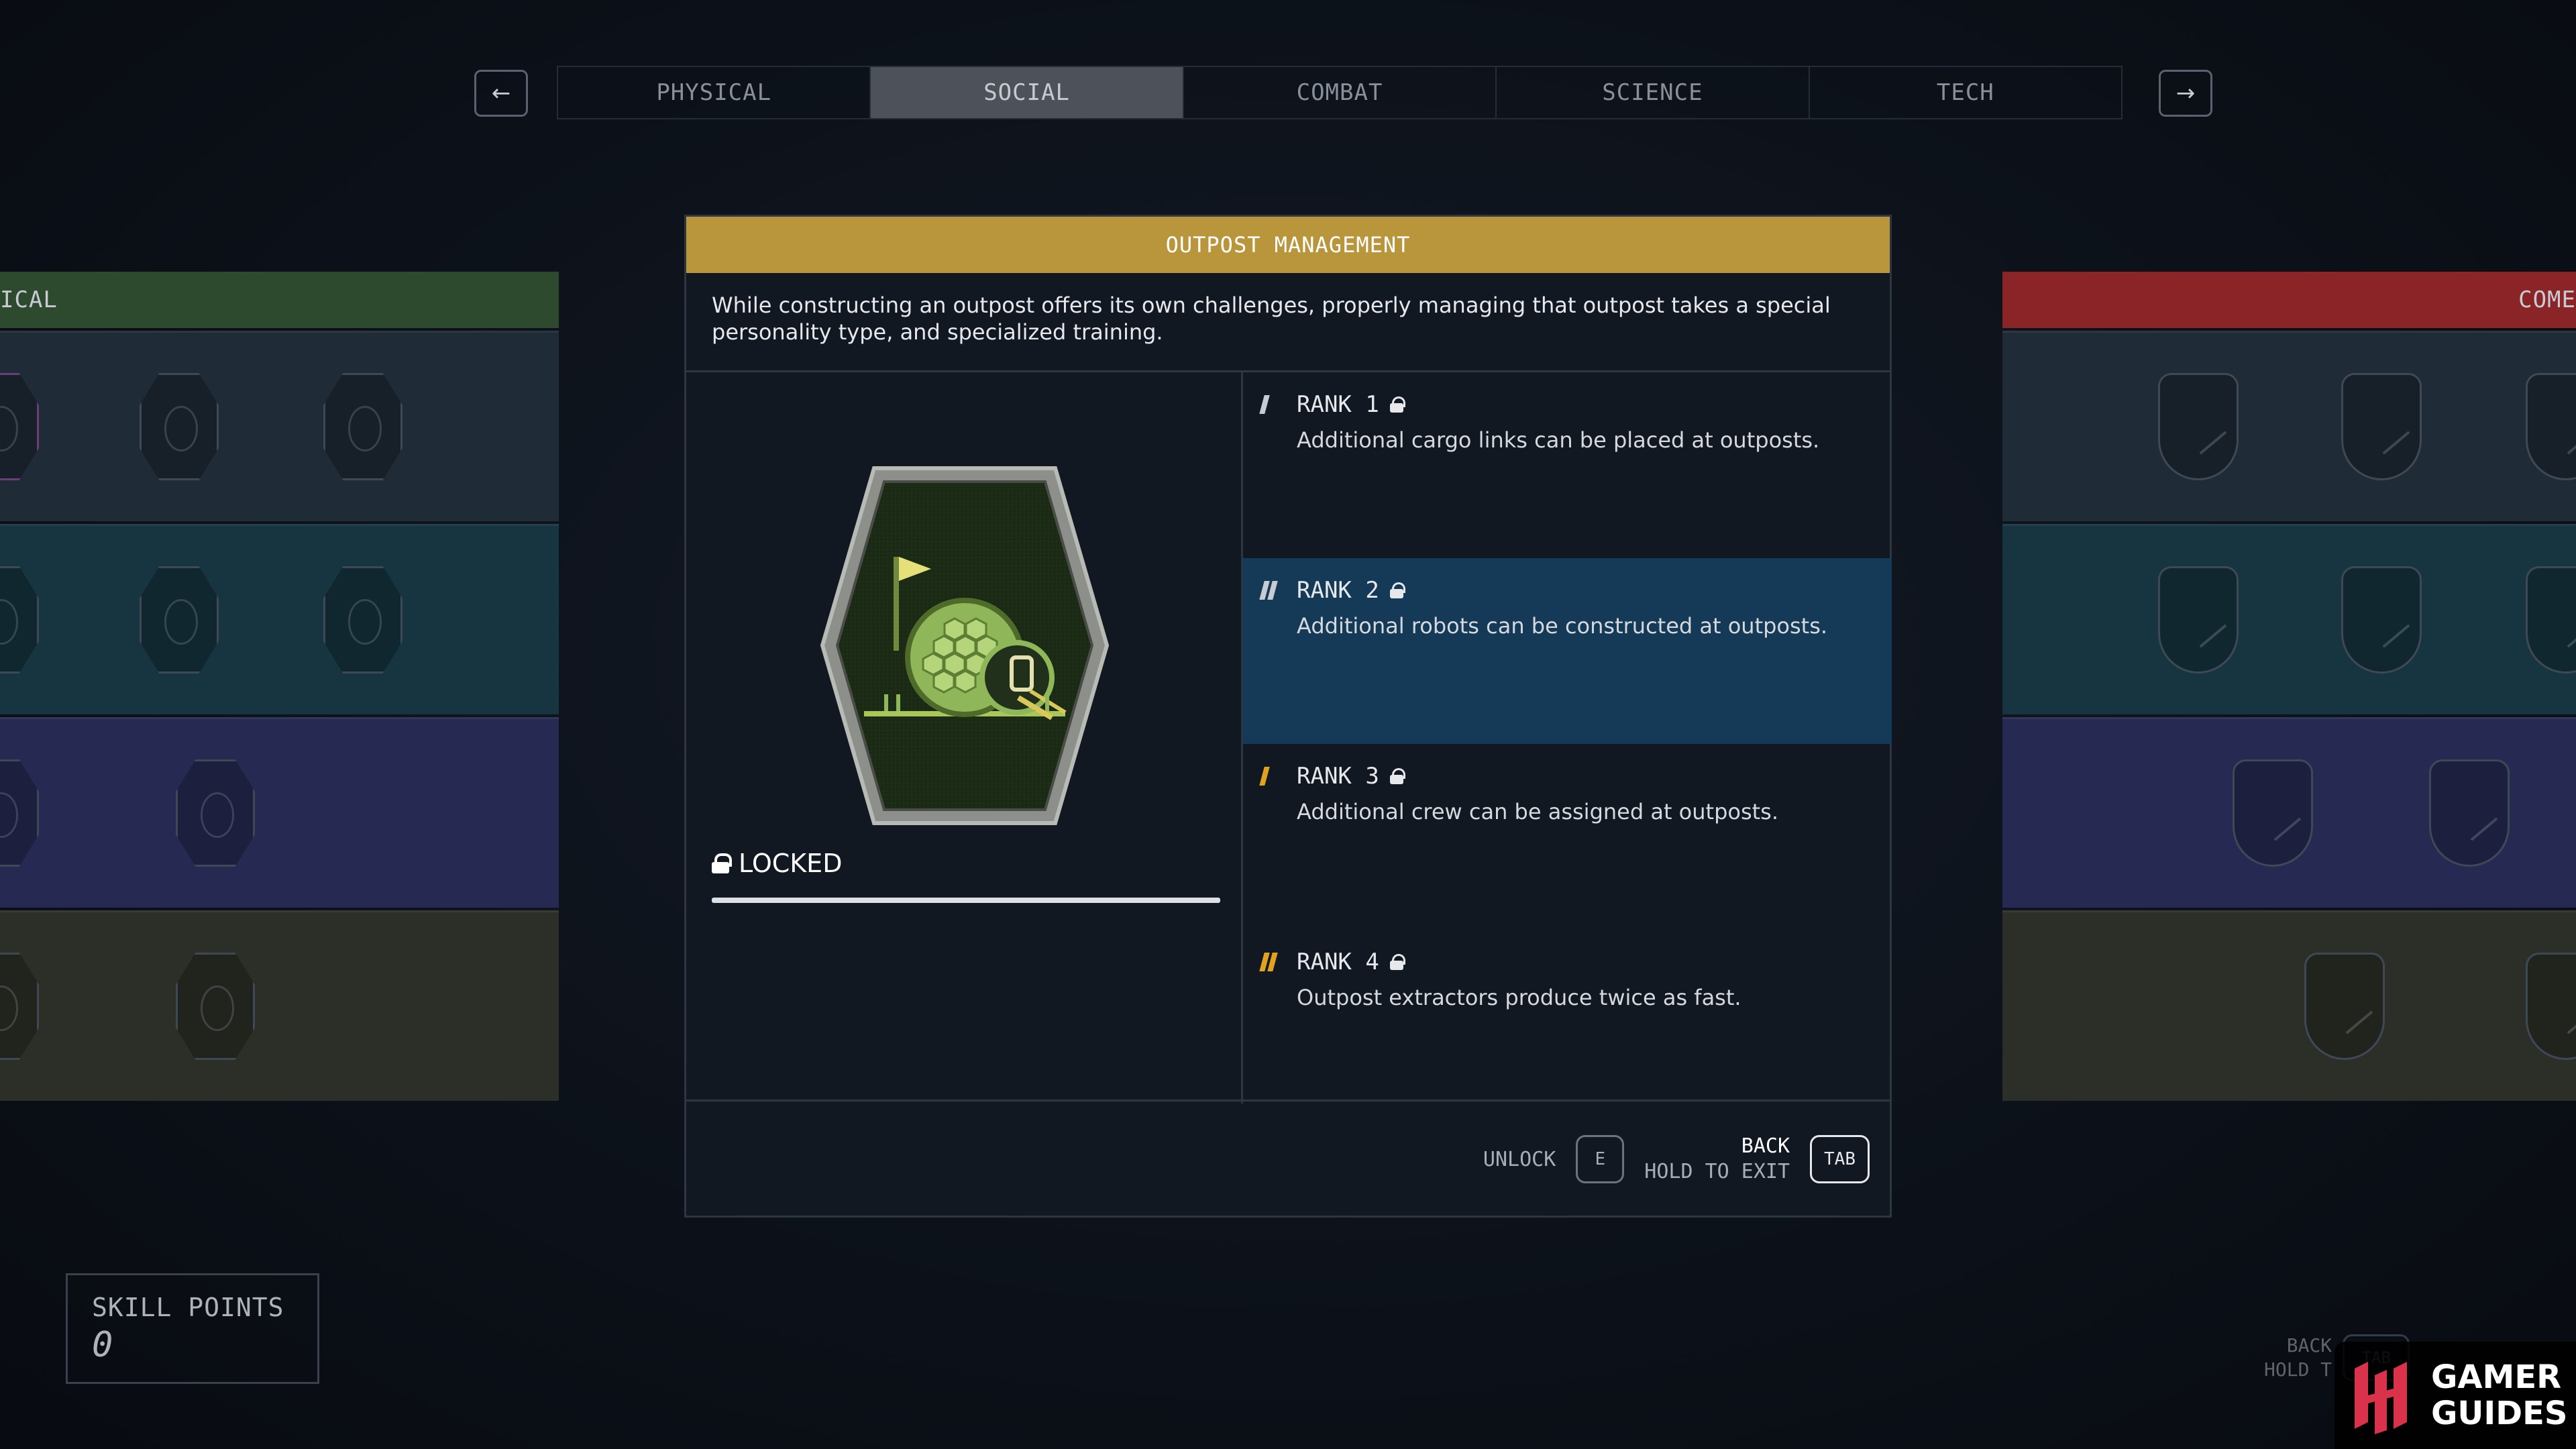 The image size is (2576, 1449). Describe the element at coordinates (2298, 1369) in the screenshot. I see `hold-label: HOLD T` at that location.